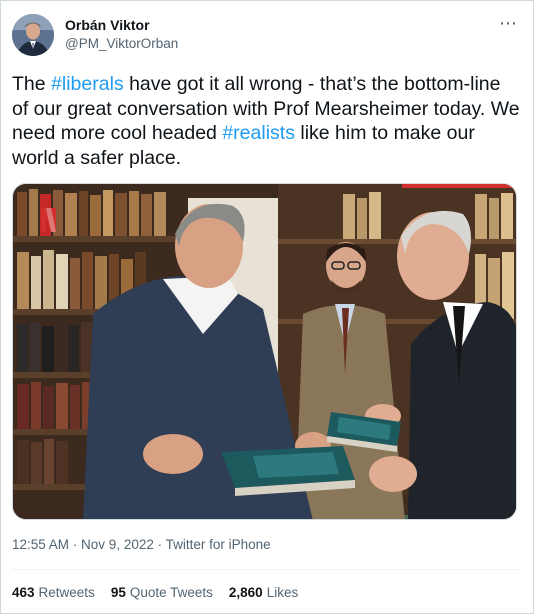 The width and height of the screenshot is (534, 614). I want to click on retweets-stat: 463 Retweets, so click(53, 592).